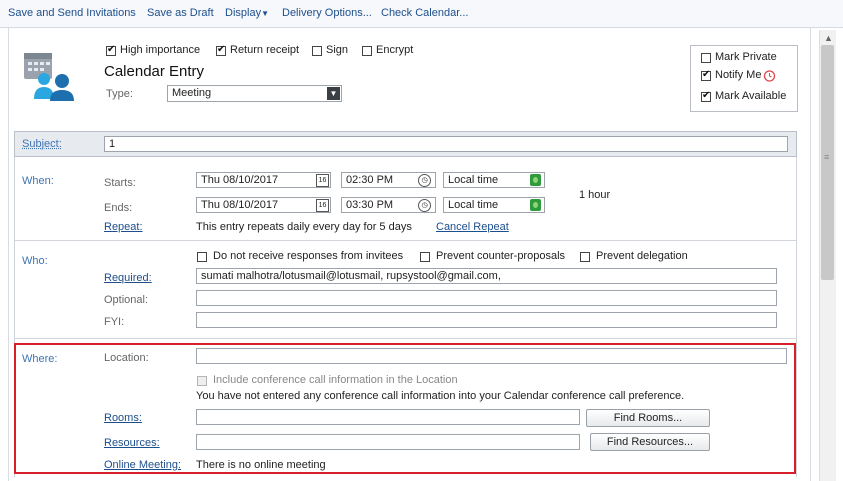 This screenshot has height=481, width=843. Describe the element at coordinates (706, 96) in the screenshot. I see `mark-available-checkbox` at that location.